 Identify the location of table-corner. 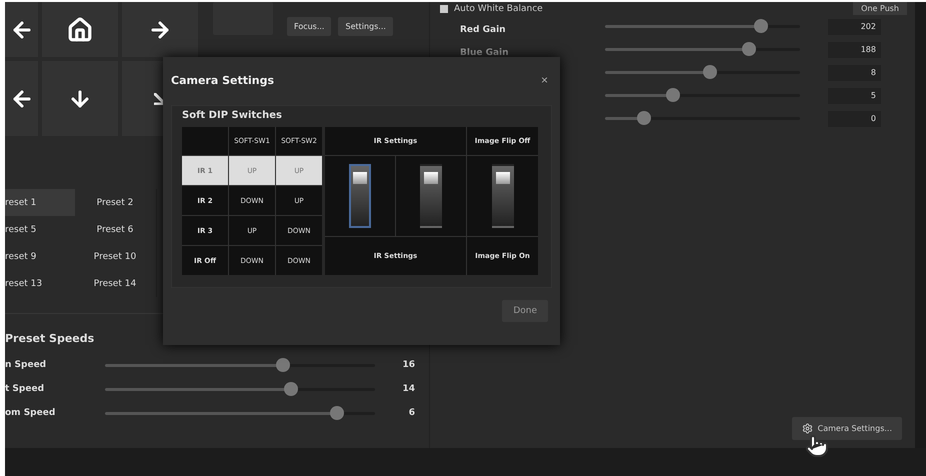
(205, 141).